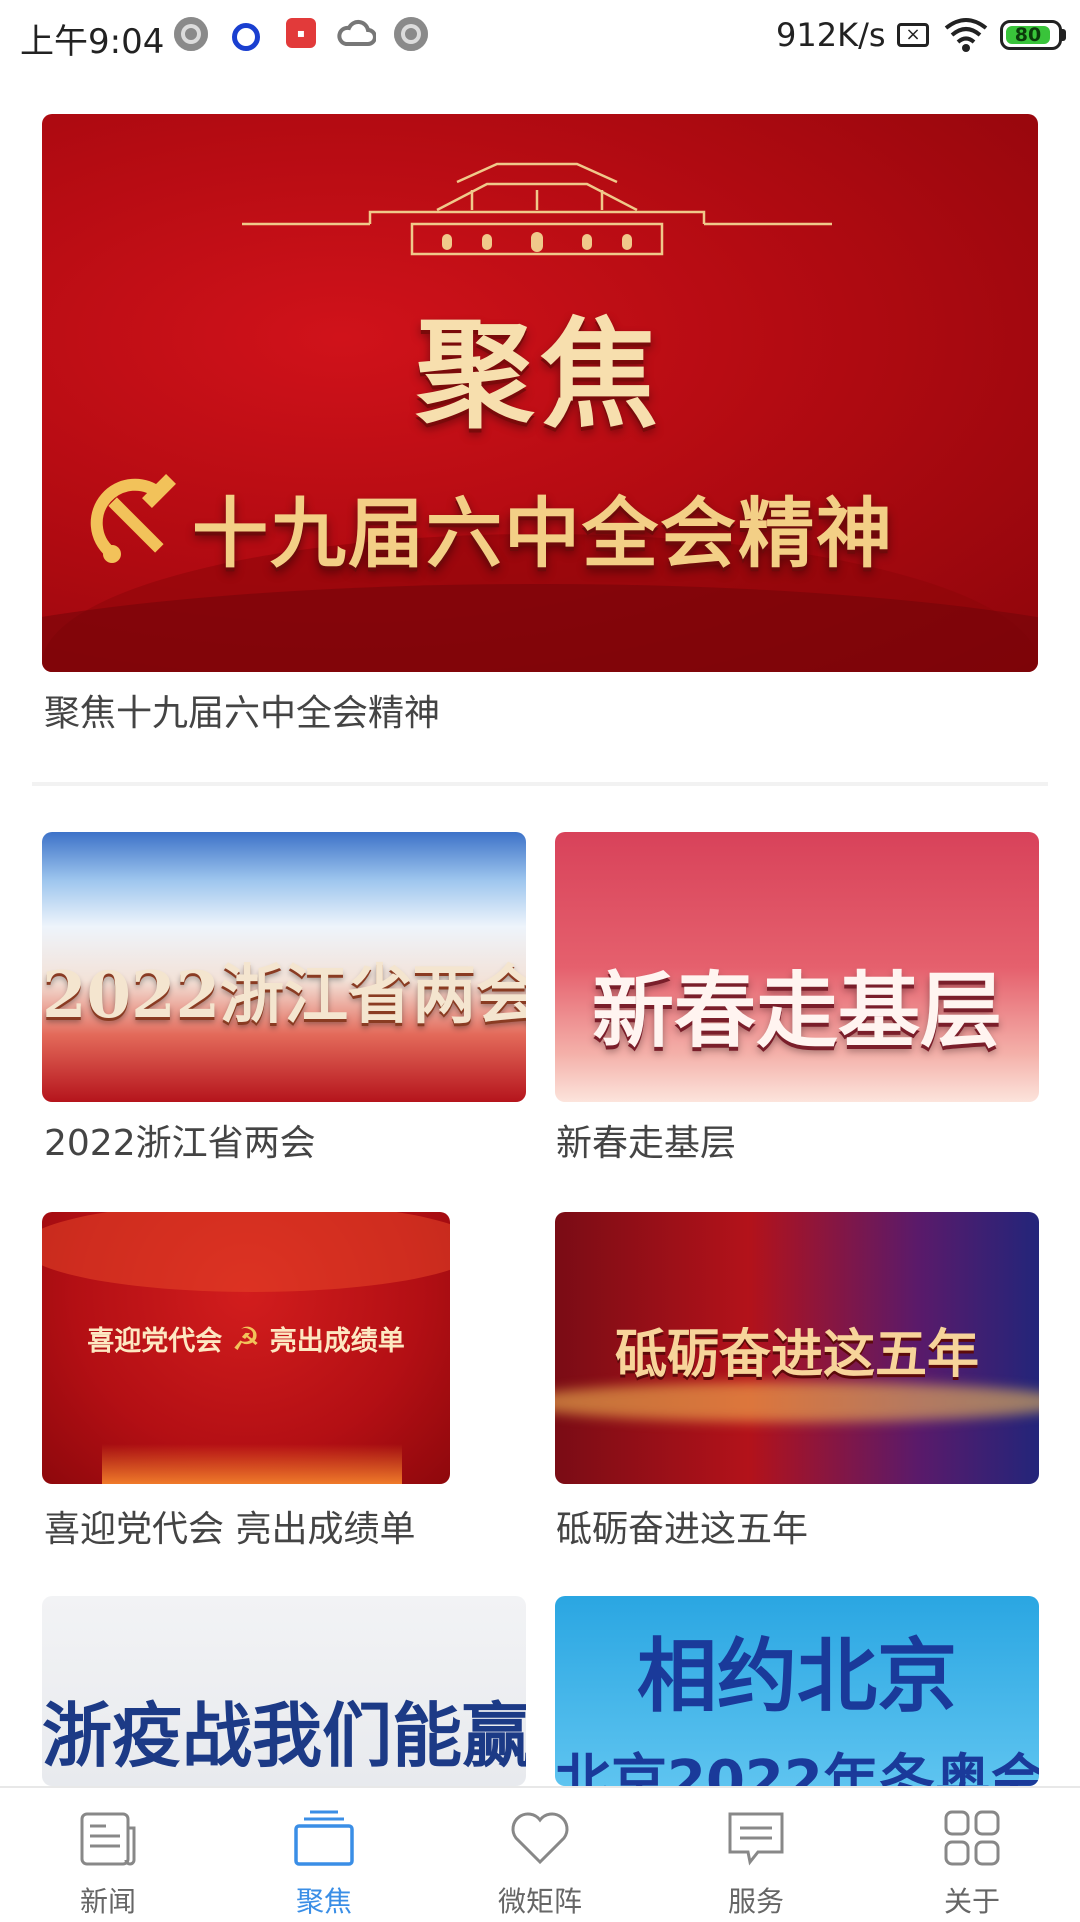 The width and height of the screenshot is (1080, 1922). I want to click on topic-caption: 喜迎党代会 亮出成绩单, so click(229, 1526).